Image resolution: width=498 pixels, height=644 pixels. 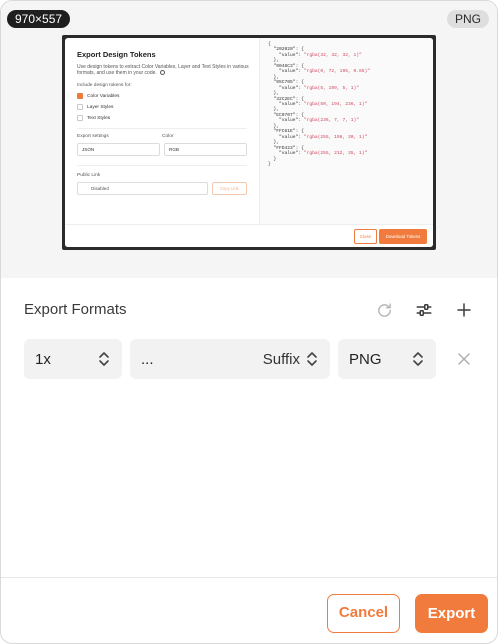 What do you see at coordinates (464, 359) in the screenshot?
I see `remove-format-icon` at bounding box center [464, 359].